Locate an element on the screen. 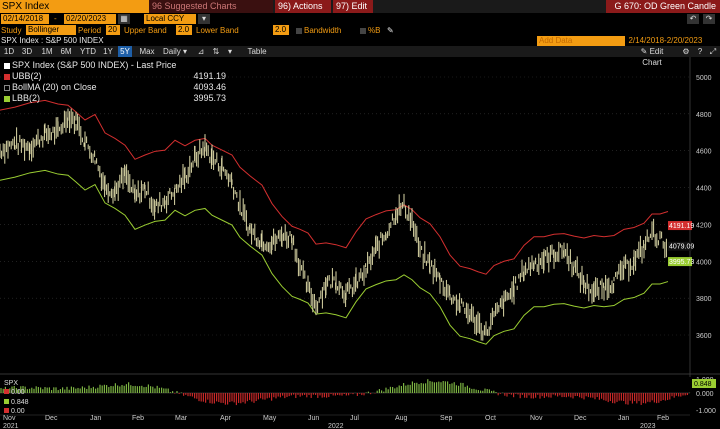  x-axis-year: 2023 is located at coordinates (648, 426).